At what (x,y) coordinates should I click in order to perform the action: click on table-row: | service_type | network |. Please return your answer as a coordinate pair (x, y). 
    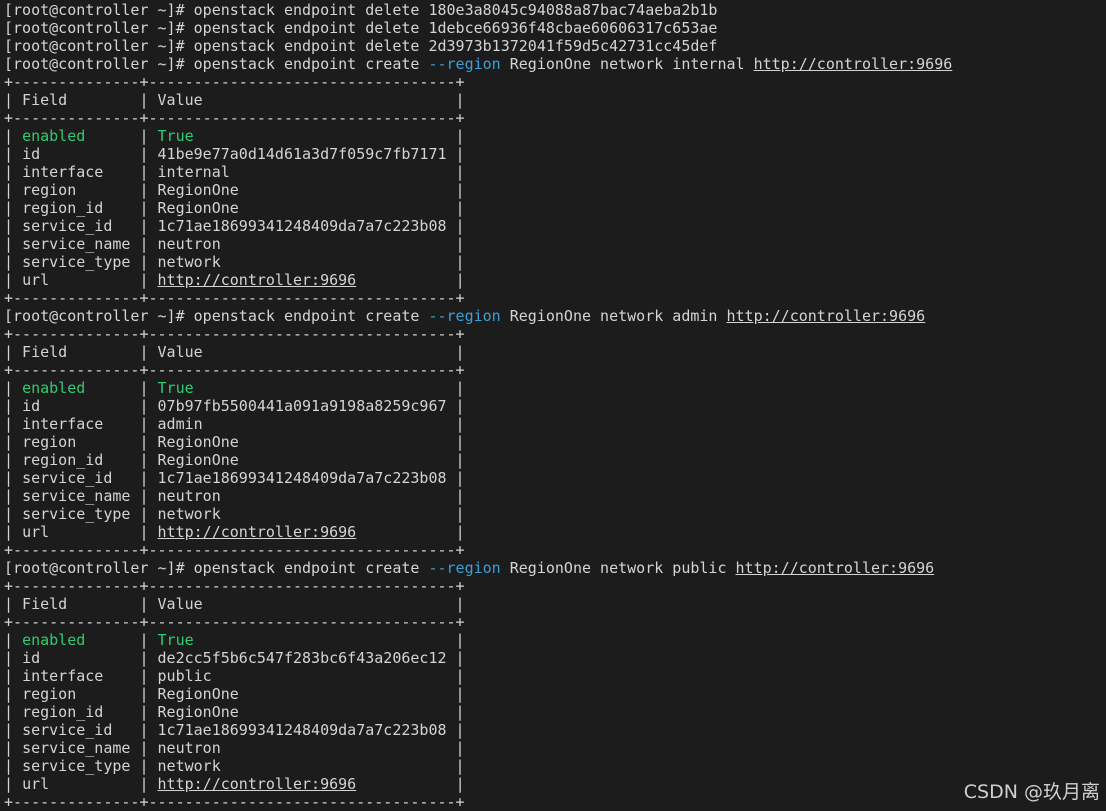
    Looking at the image, I should click on (555, 262).